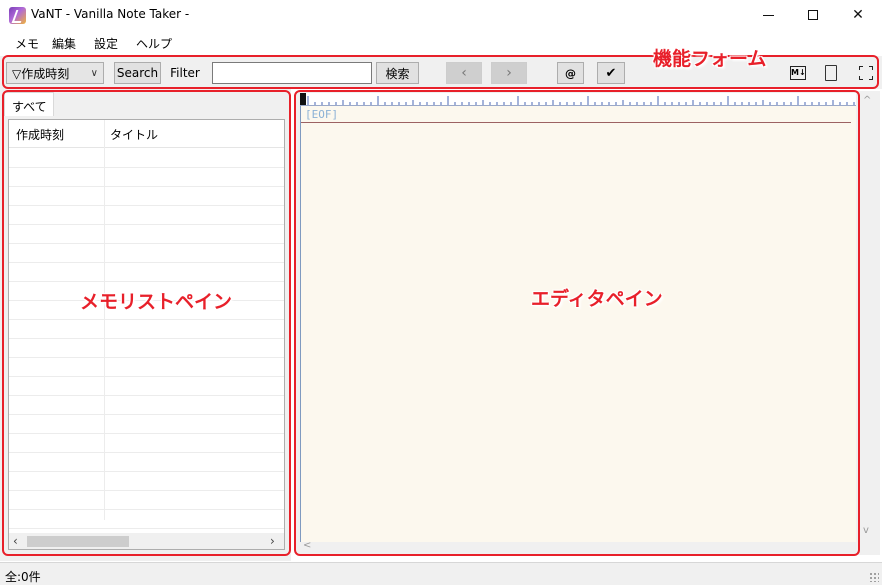 This screenshot has height=585, width=882. What do you see at coordinates (64, 43) in the screenshot?
I see `menu-edit: 編集` at bounding box center [64, 43].